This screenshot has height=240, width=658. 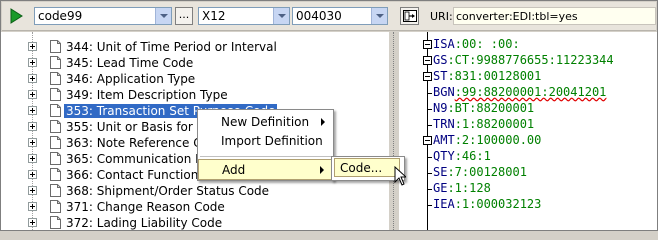 I want to click on tree-item: 349: Item Description Type, so click(x=195, y=95).